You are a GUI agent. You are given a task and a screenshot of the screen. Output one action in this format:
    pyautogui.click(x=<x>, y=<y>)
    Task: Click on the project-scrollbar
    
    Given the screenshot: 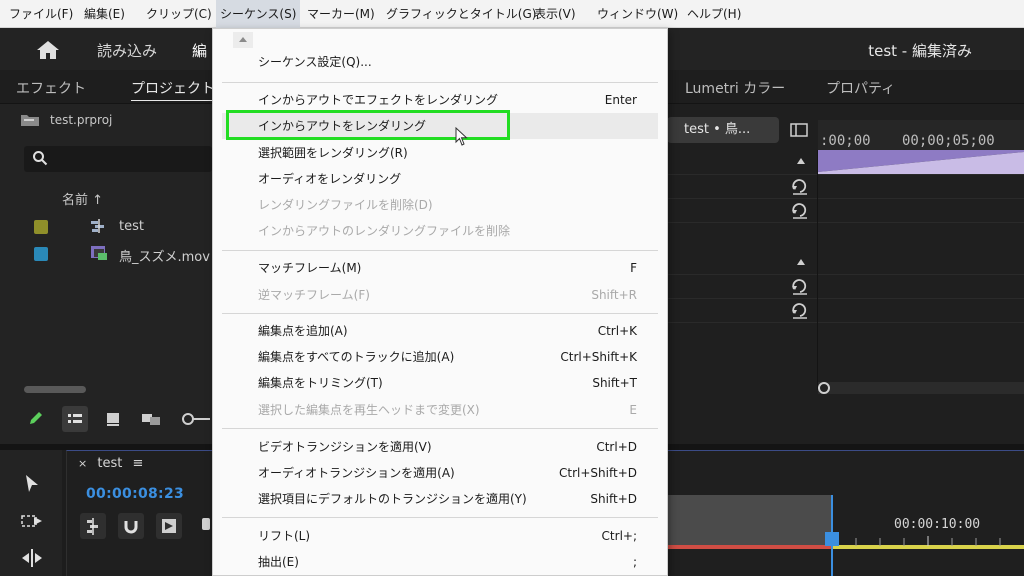 What is the action you would take?
    pyautogui.click(x=55, y=389)
    